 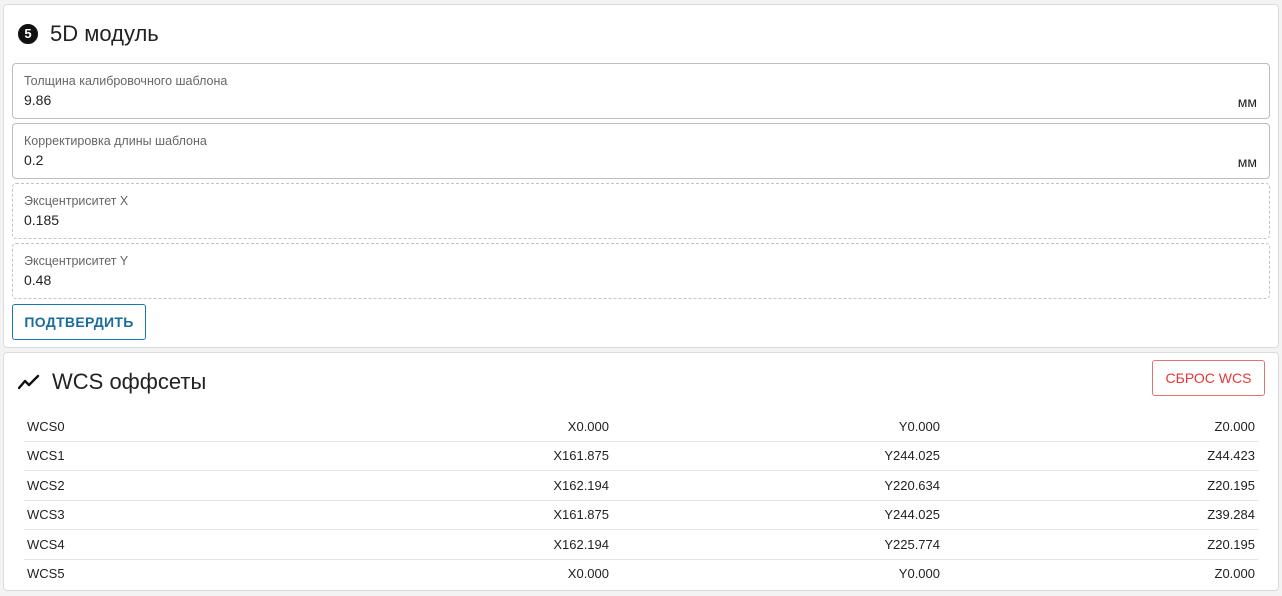 I want to click on eccentricity-x-field: Эксцентриситет X 0.185, so click(x=641, y=211).